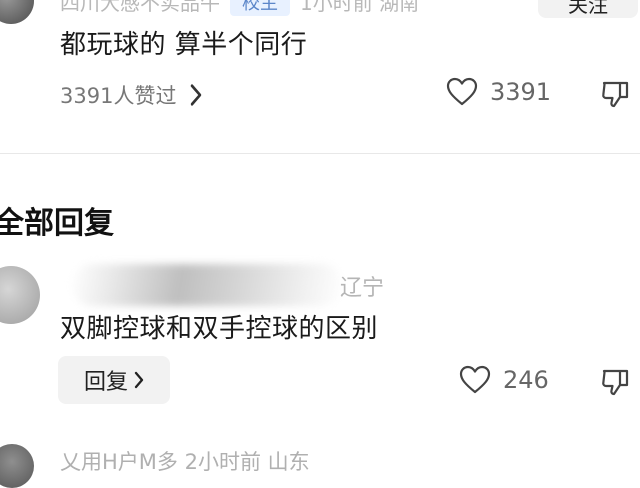 This screenshot has width=640, height=488. I want to click on comment-content: 都玩球的 算半个同行, so click(184, 45).